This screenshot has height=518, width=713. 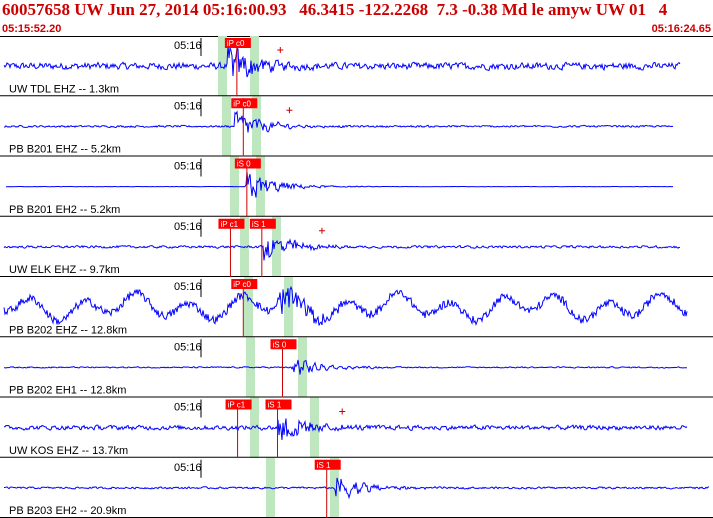 What do you see at coordinates (67, 391) in the screenshot?
I see `station-label: PB B202 EH1 -- 12.8km` at bounding box center [67, 391].